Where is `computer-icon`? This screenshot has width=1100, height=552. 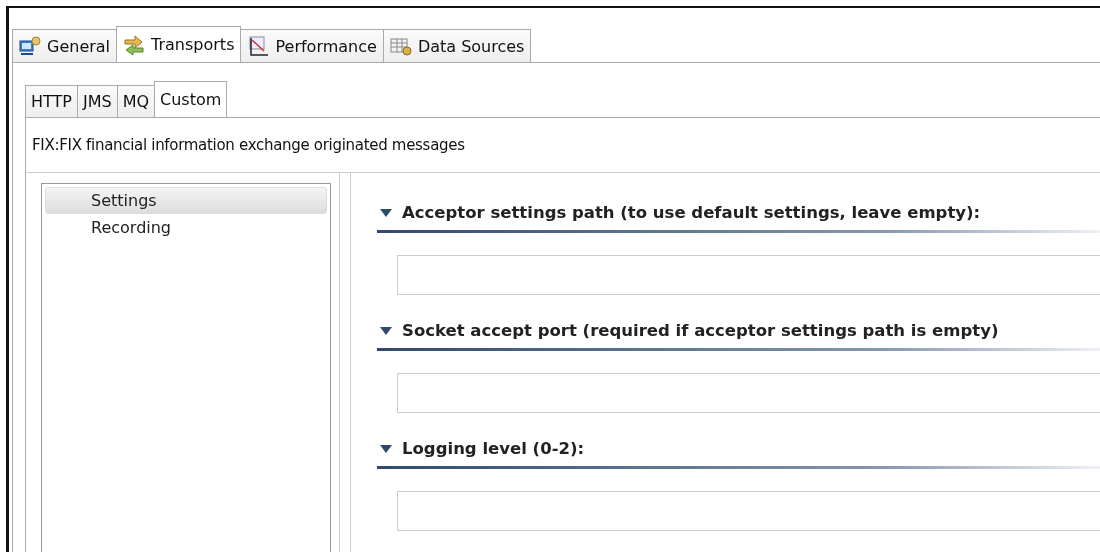 computer-icon is located at coordinates (30, 46).